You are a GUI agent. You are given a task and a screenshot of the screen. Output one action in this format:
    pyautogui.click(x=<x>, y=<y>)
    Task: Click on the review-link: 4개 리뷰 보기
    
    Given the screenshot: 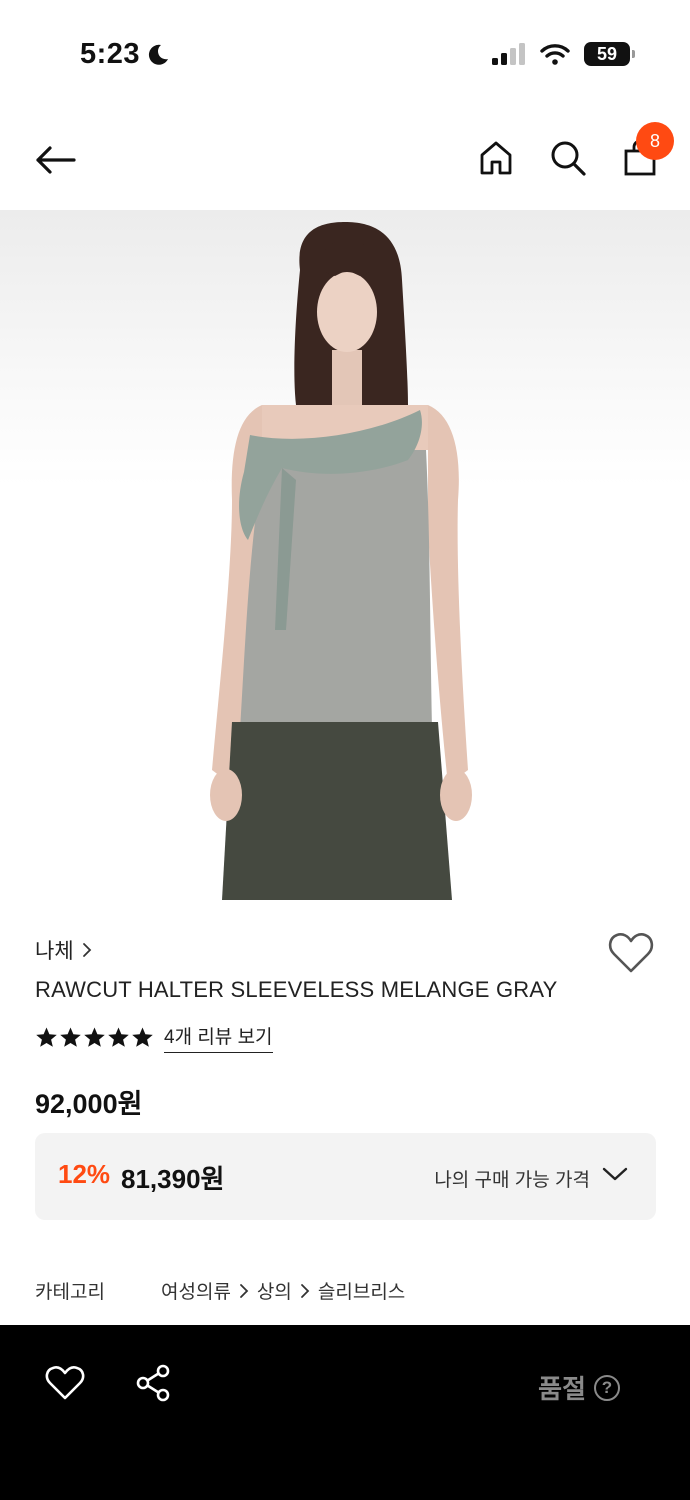 What is the action you would take?
    pyautogui.click(x=218, y=1037)
    